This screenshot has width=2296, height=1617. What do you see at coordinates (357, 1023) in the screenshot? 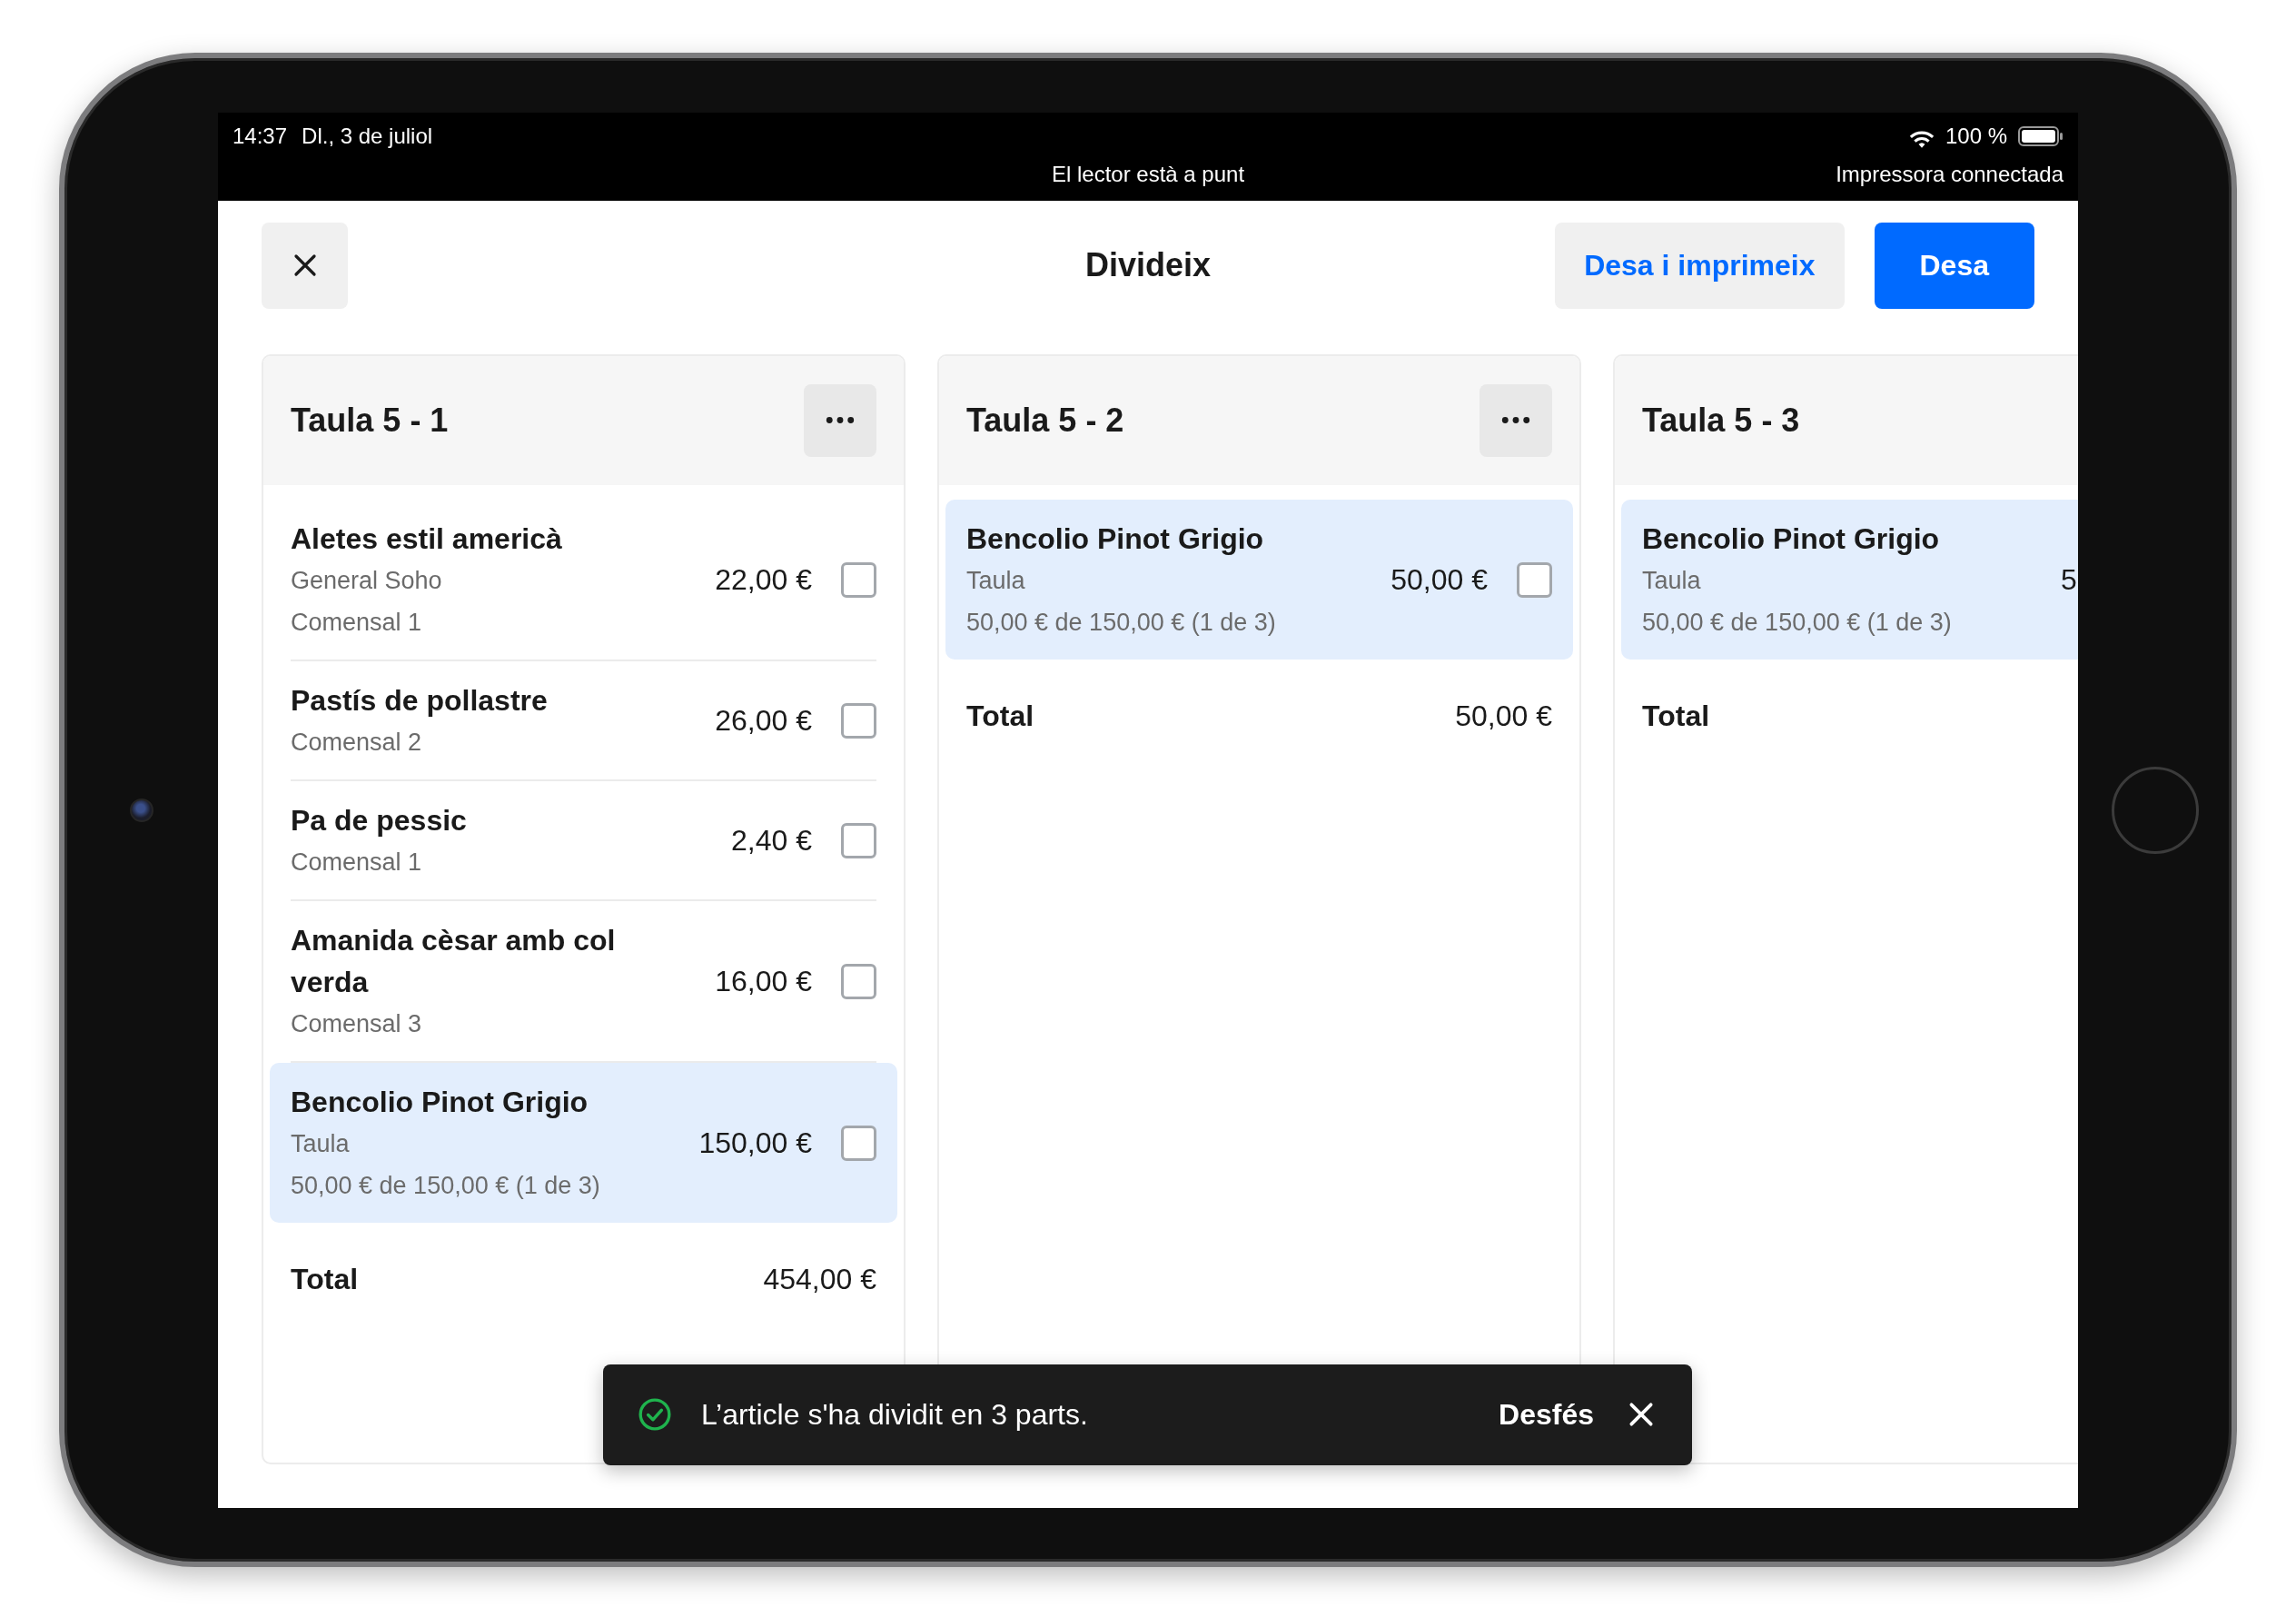
I see `item-detail: Comensal 3` at bounding box center [357, 1023].